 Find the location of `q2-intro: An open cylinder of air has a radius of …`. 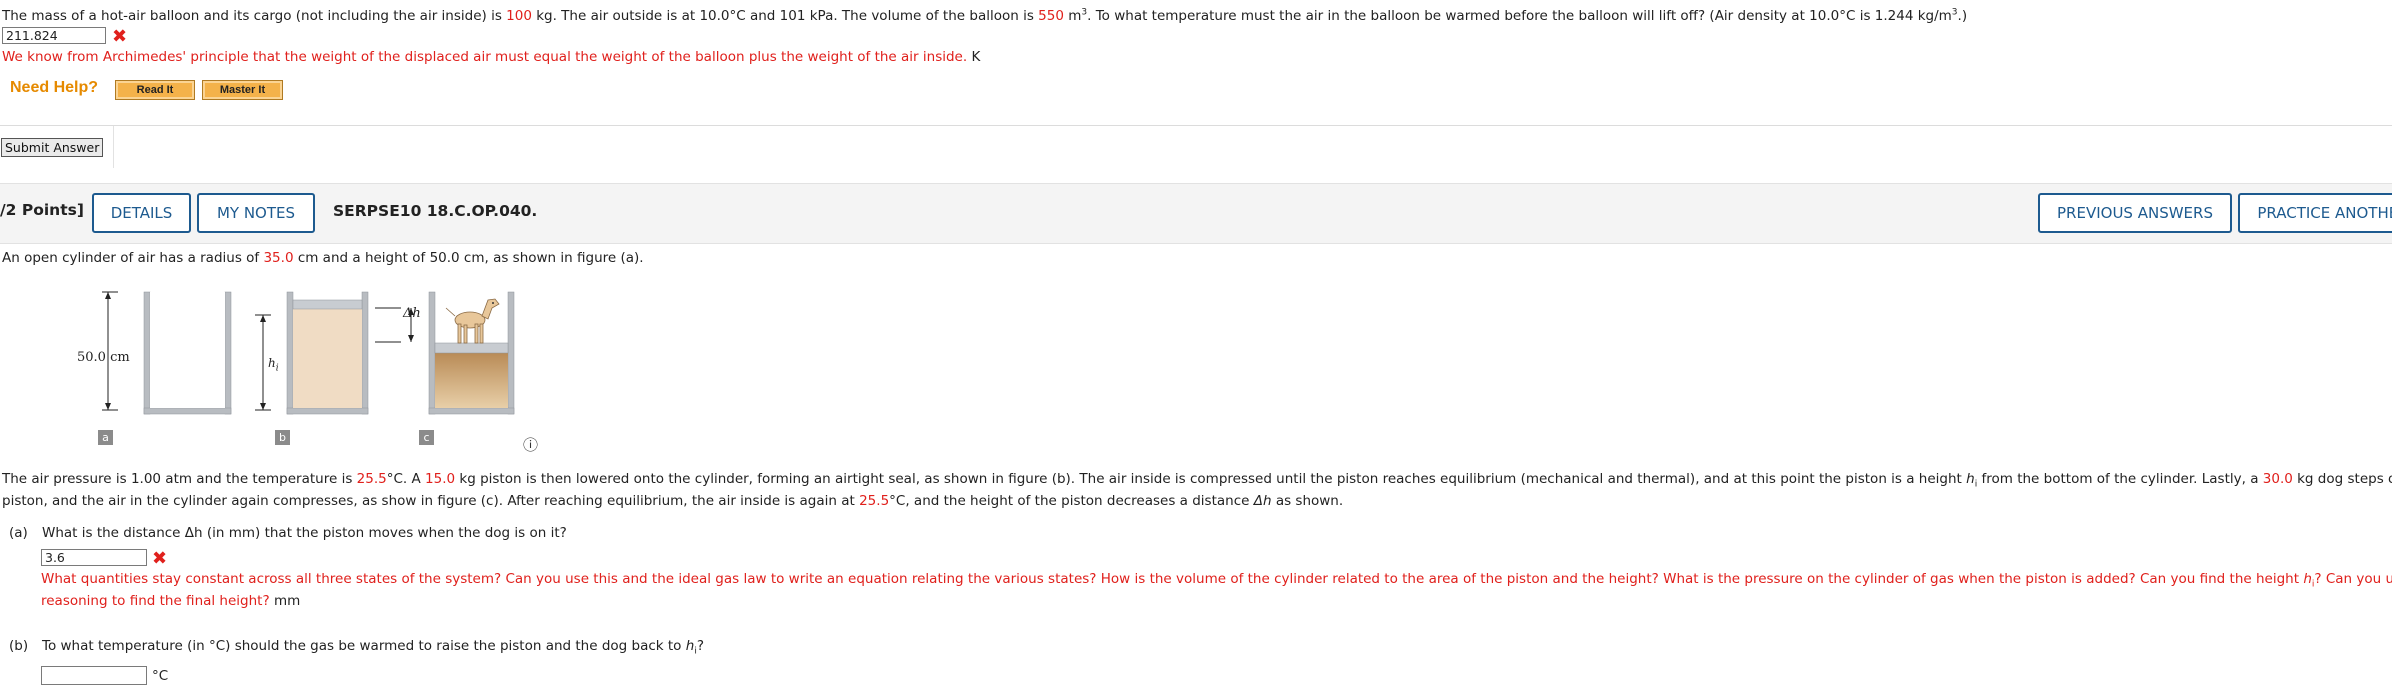

q2-intro: An open cylinder of air has a radius of … is located at coordinates (323, 258).